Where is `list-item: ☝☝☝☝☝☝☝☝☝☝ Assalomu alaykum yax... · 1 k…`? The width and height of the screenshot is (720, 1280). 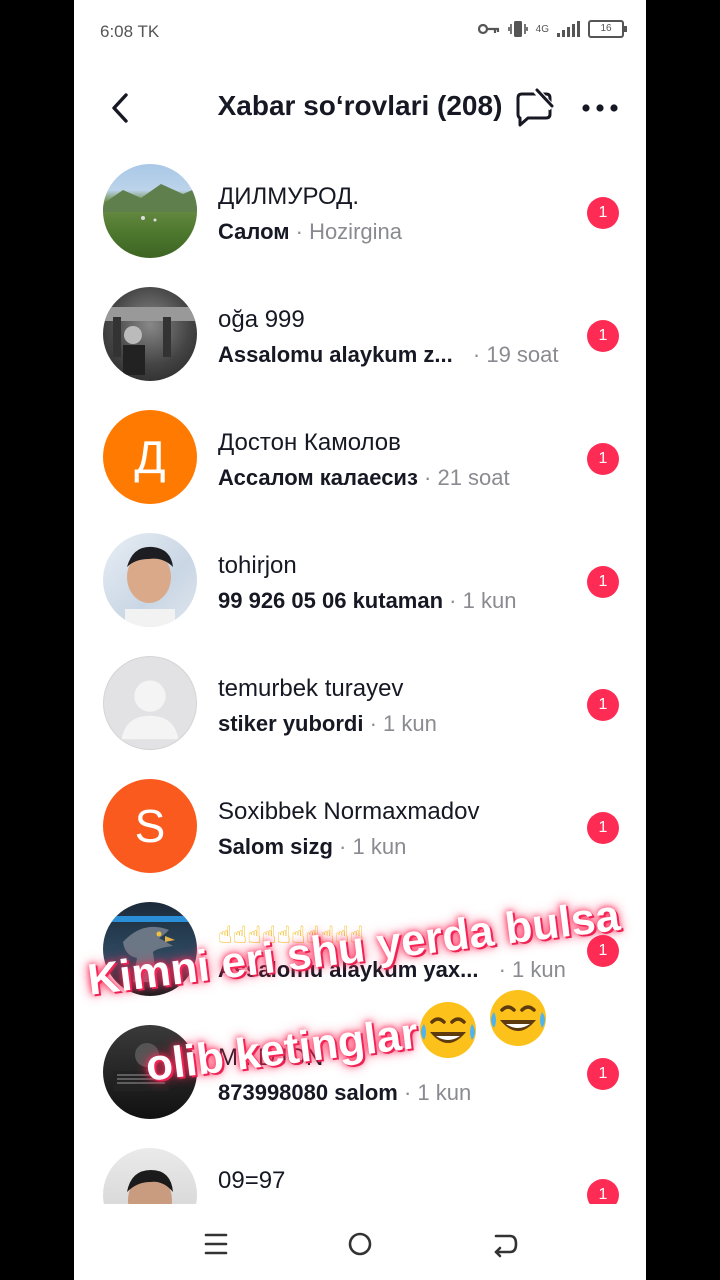 list-item: ☝☝☝☝☝☝☝☝☝☝ Assalomu alaykum yax... · 1 k… is located at coordinates (360, 949).